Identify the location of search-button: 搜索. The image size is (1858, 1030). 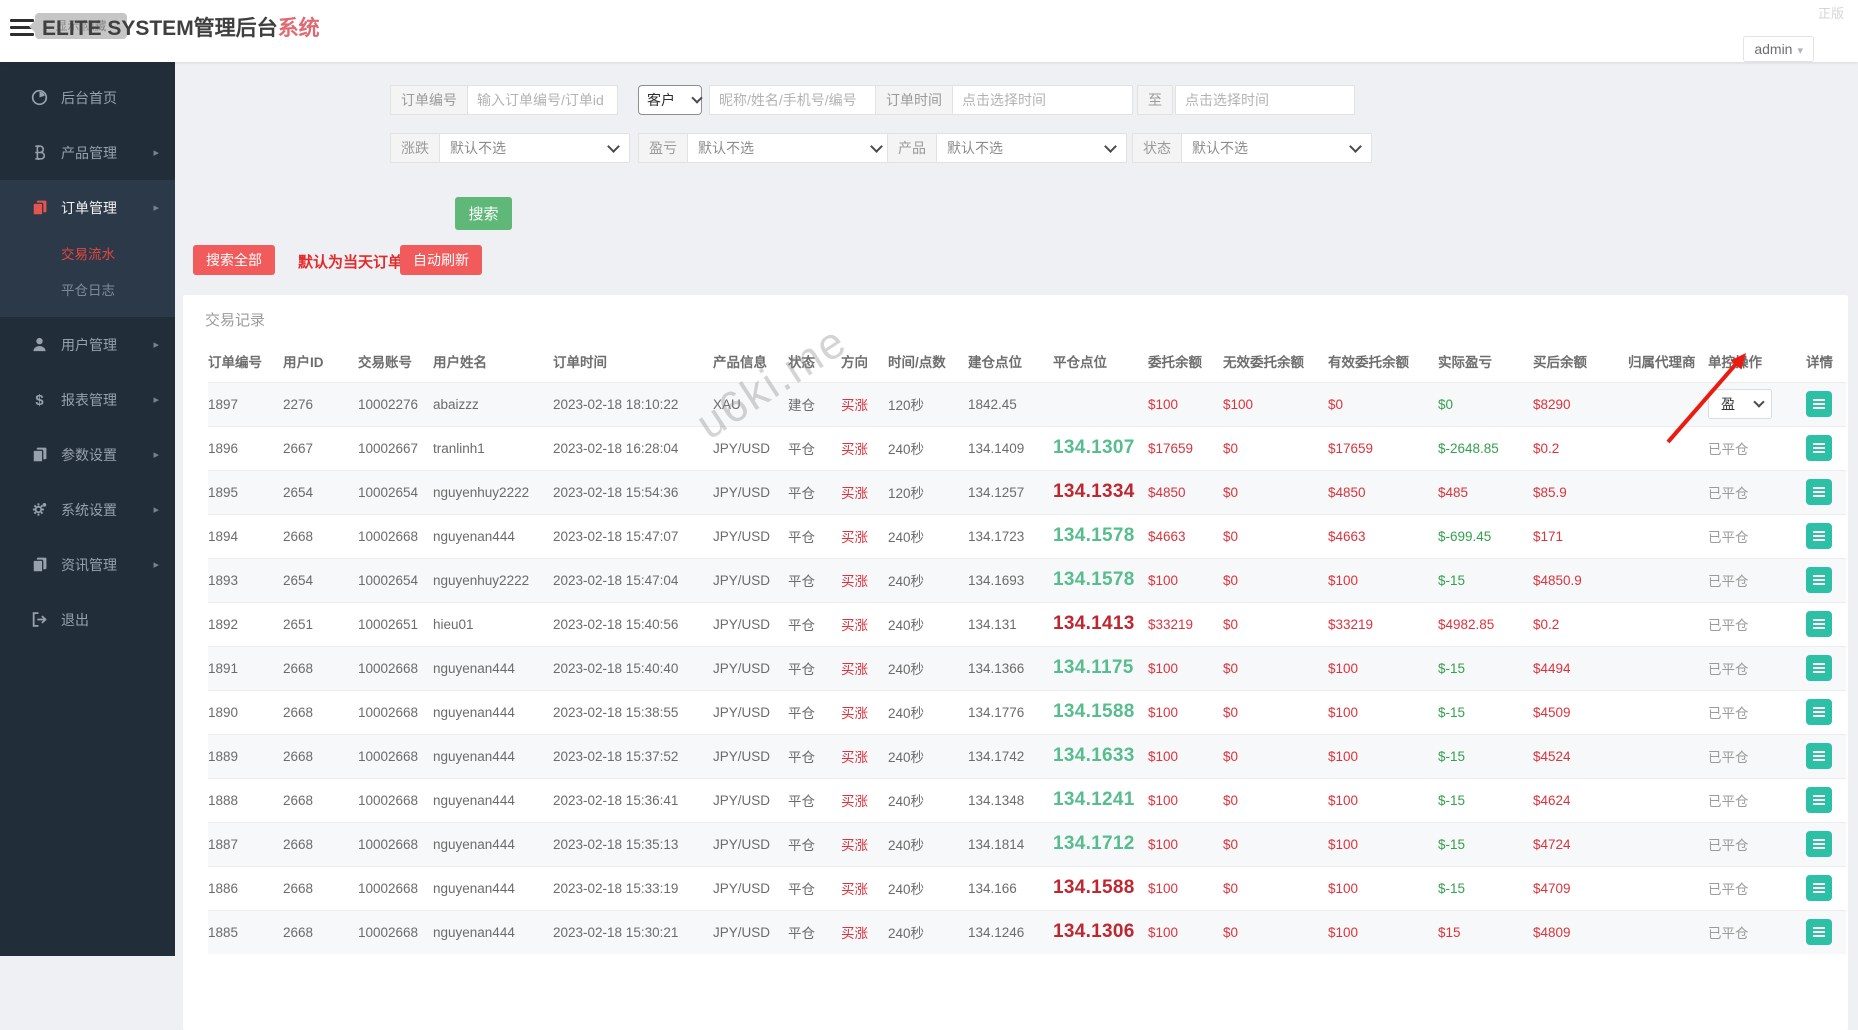
(483, 213).